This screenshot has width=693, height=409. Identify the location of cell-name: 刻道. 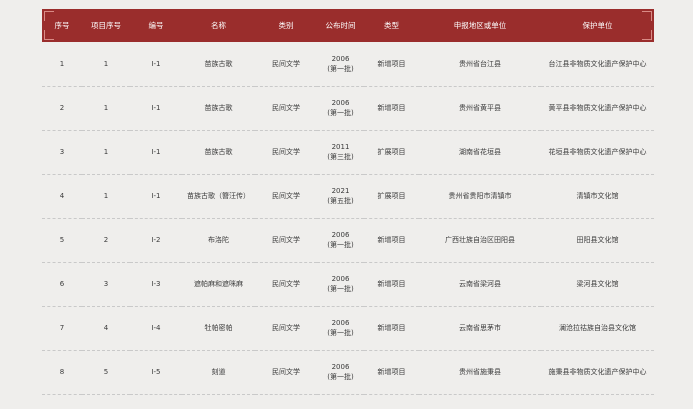
(218, 372).